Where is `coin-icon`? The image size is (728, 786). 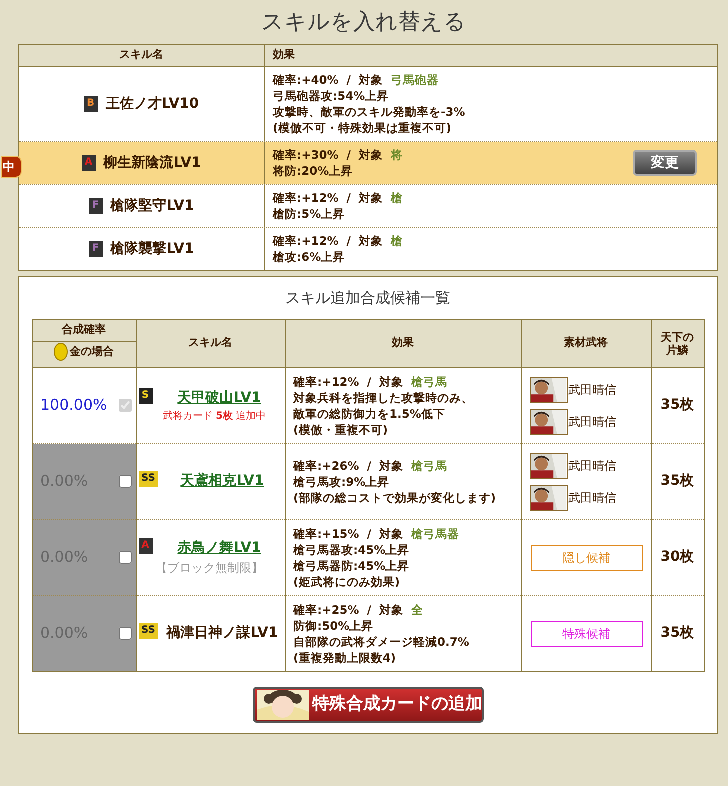 coin-icon is located at coordinates (61, 351).